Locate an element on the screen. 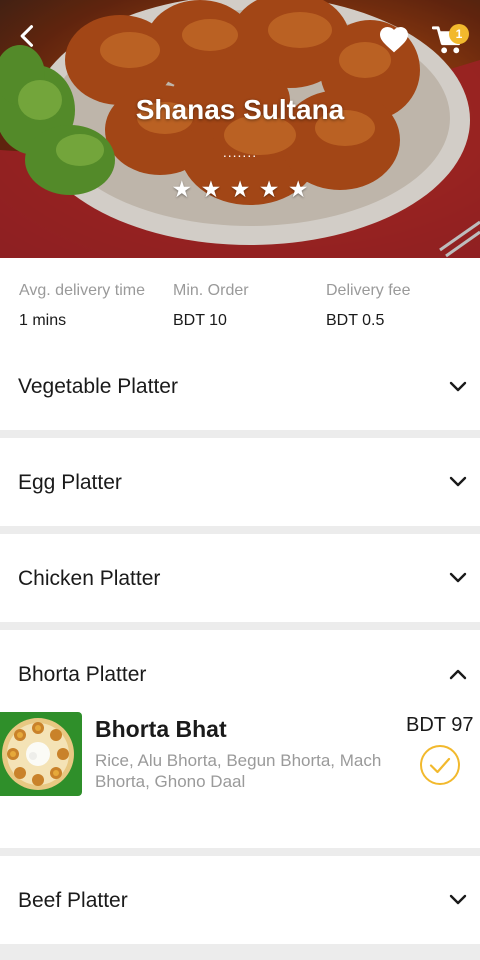 The height and width of the screenshot is (960, 480). category-chicken-platter: Chicken Platter is located at coordinates (240, 578).